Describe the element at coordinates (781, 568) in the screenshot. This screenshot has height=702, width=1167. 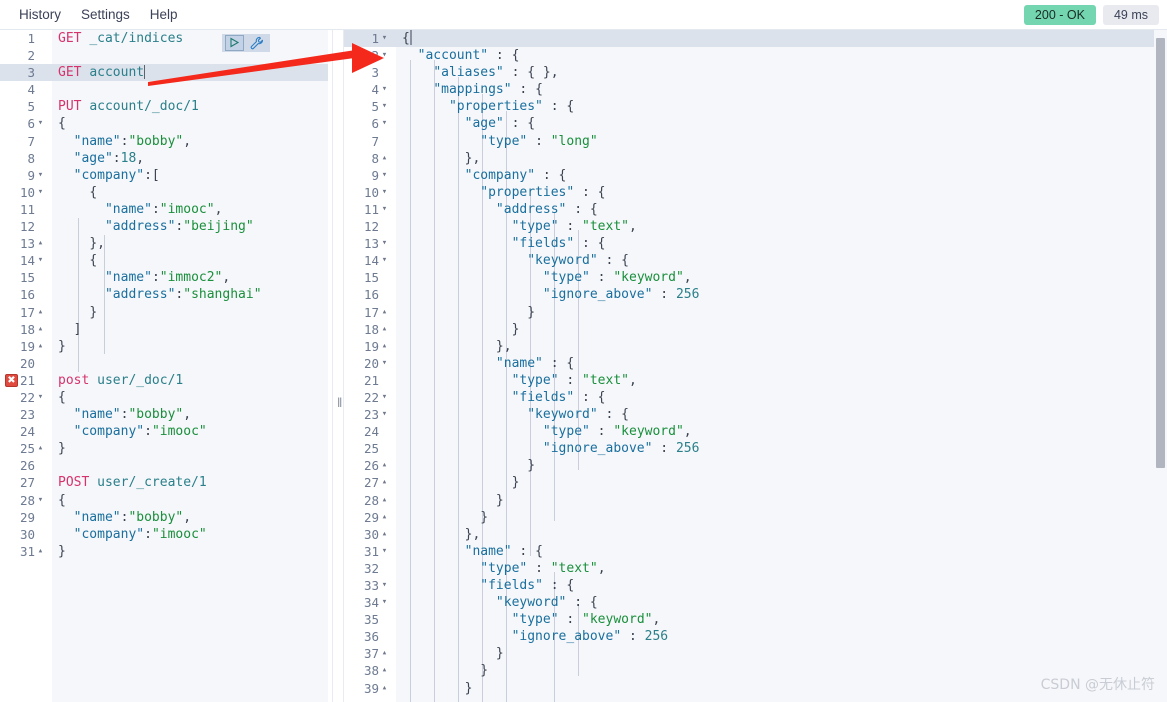
I see `code-row: "type" : "text",` at that location.